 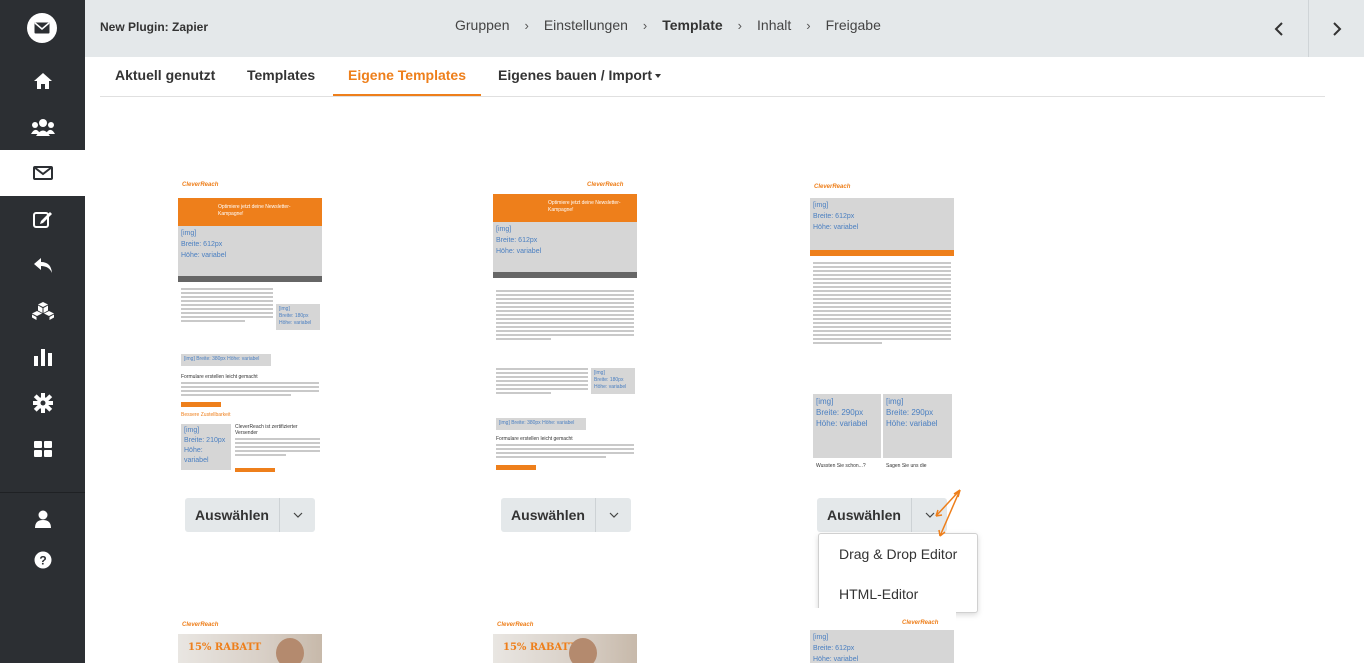 I want to click on sidebar-item-home, so click(x=42, y=81).